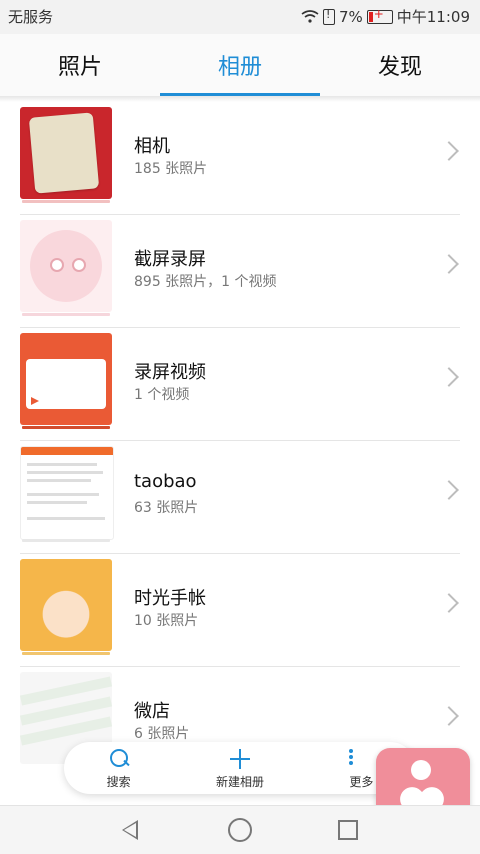 This screenshot has height=854, width=480. I want to click on search-label: 搜索, so click(118, 781).